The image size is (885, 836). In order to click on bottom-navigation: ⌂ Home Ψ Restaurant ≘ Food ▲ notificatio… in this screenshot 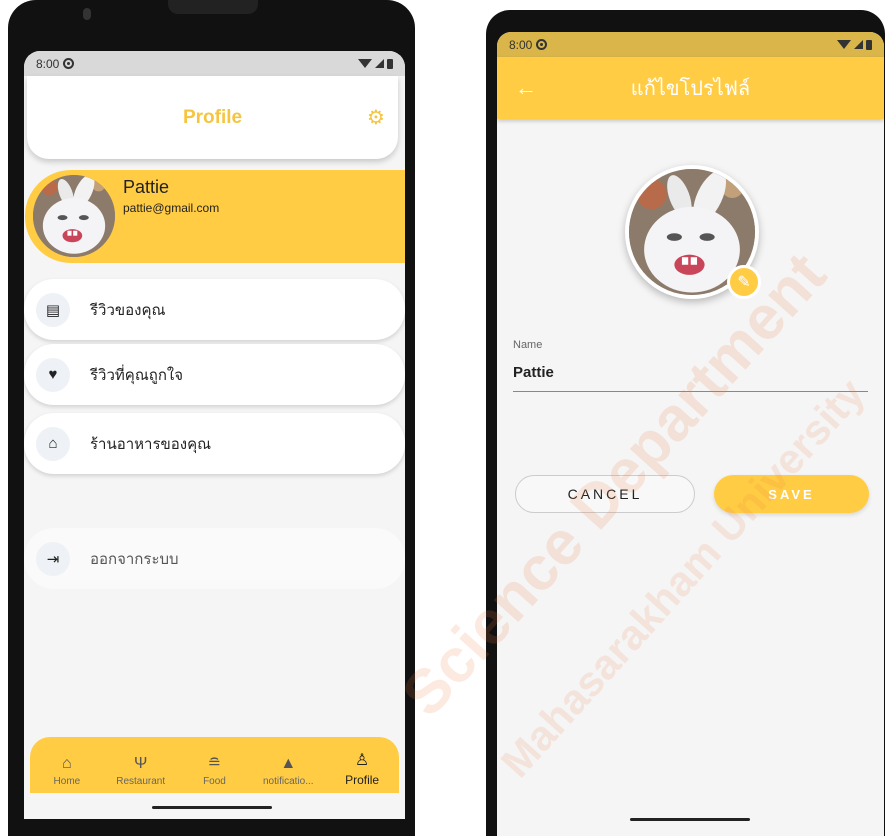, I will do `click(214, 765)`.